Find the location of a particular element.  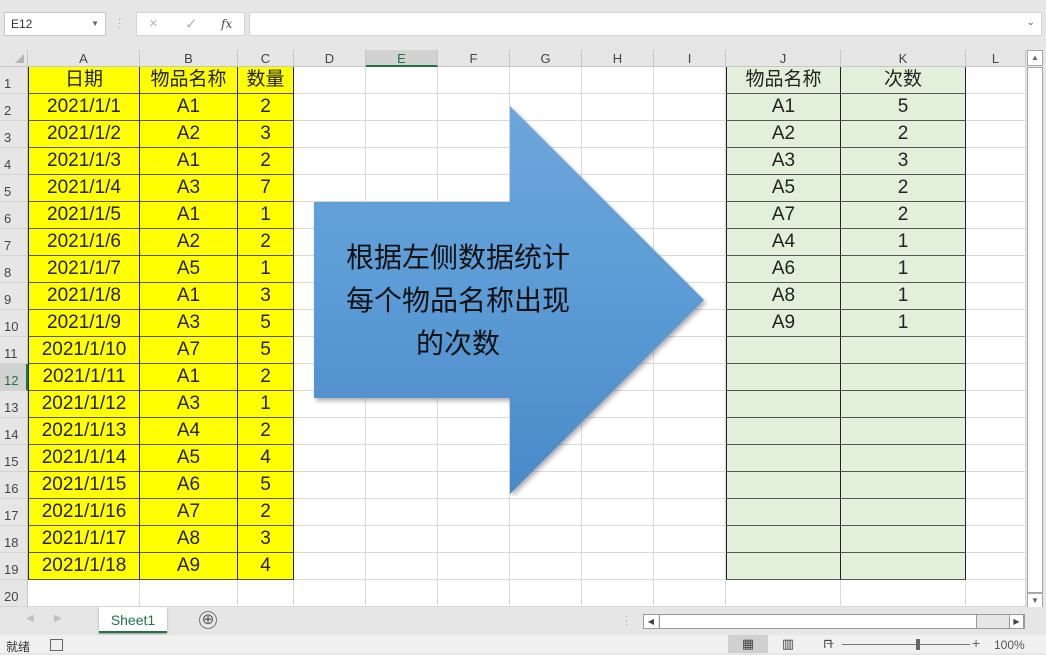

normal-view-icon: ▦ is located at coordinates (748, 644).